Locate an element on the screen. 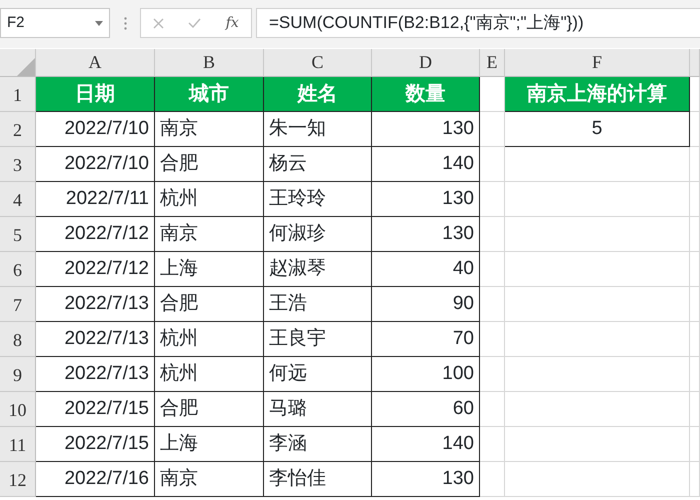  row-header: 2 is located at coordinates (18, 129).